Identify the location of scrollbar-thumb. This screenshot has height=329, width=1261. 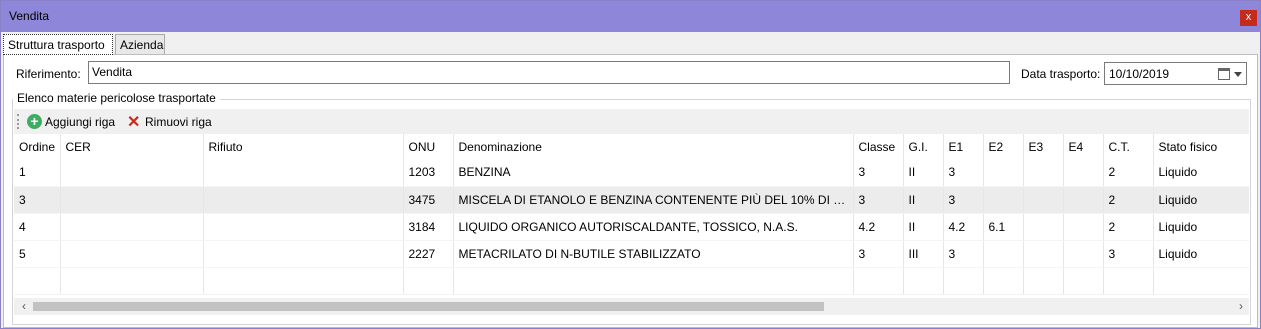
(428, 306).